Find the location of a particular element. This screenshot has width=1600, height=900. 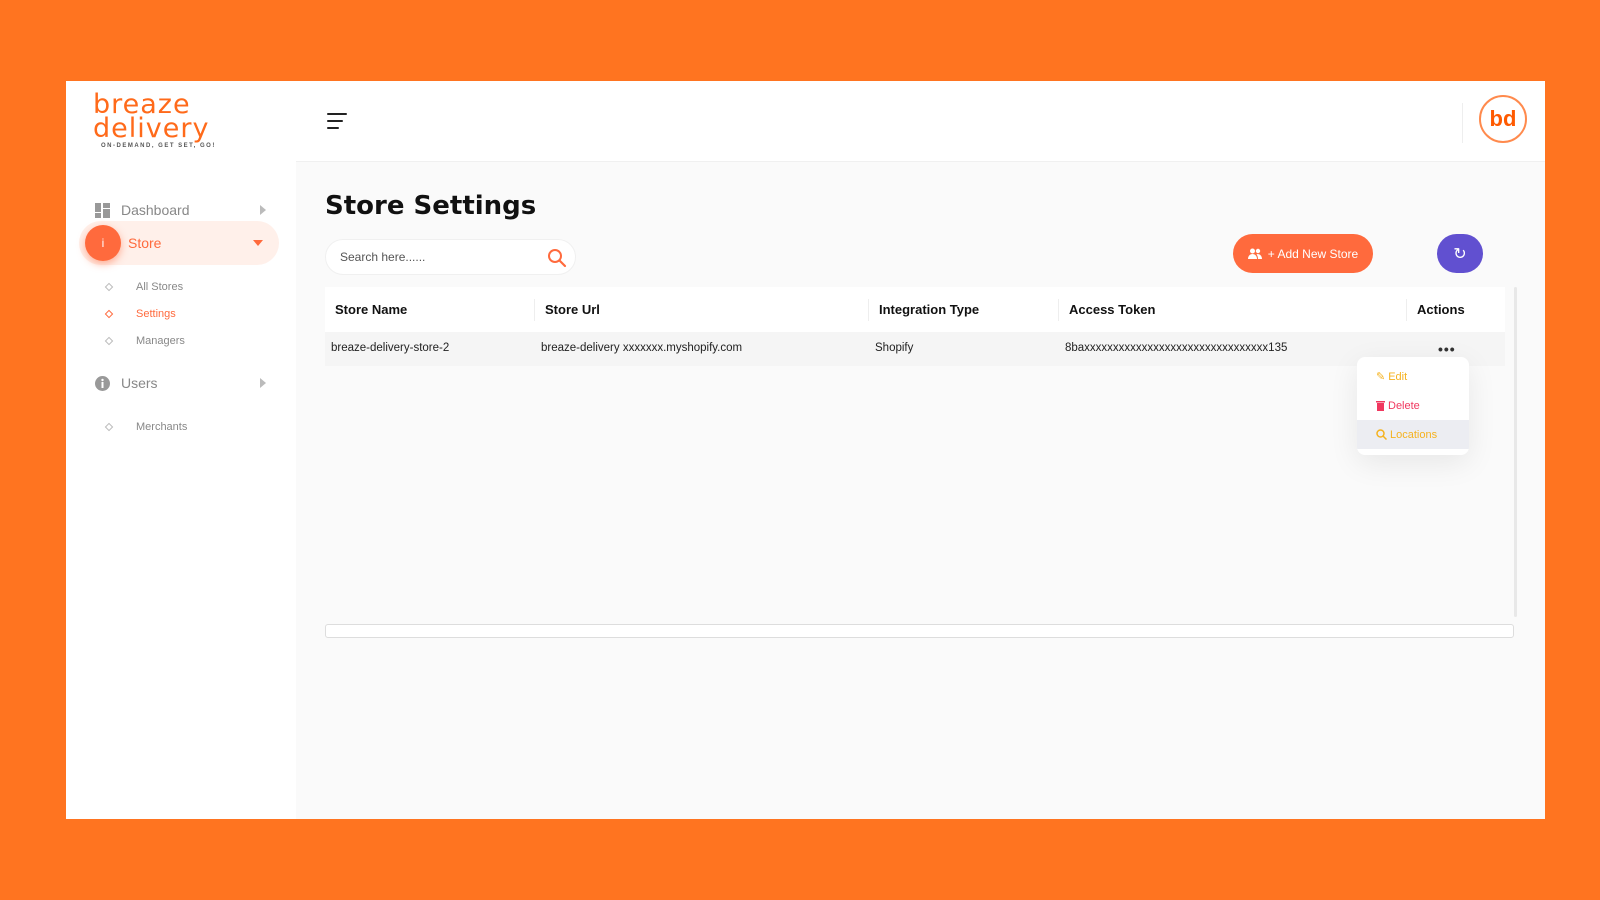

search-input is located at coordinates (440, 257).